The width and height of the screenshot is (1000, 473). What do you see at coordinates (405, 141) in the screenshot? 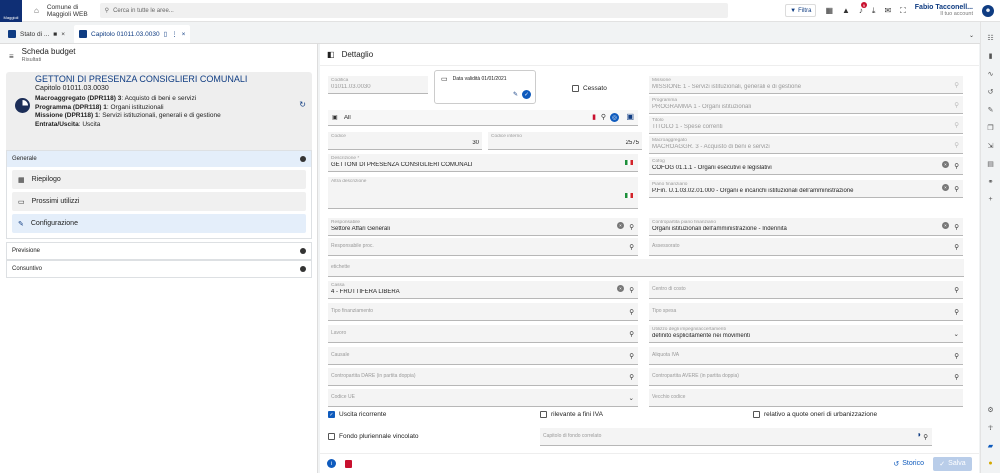
I see `codice-field: Codice 30` at bounding box center [405, 141].